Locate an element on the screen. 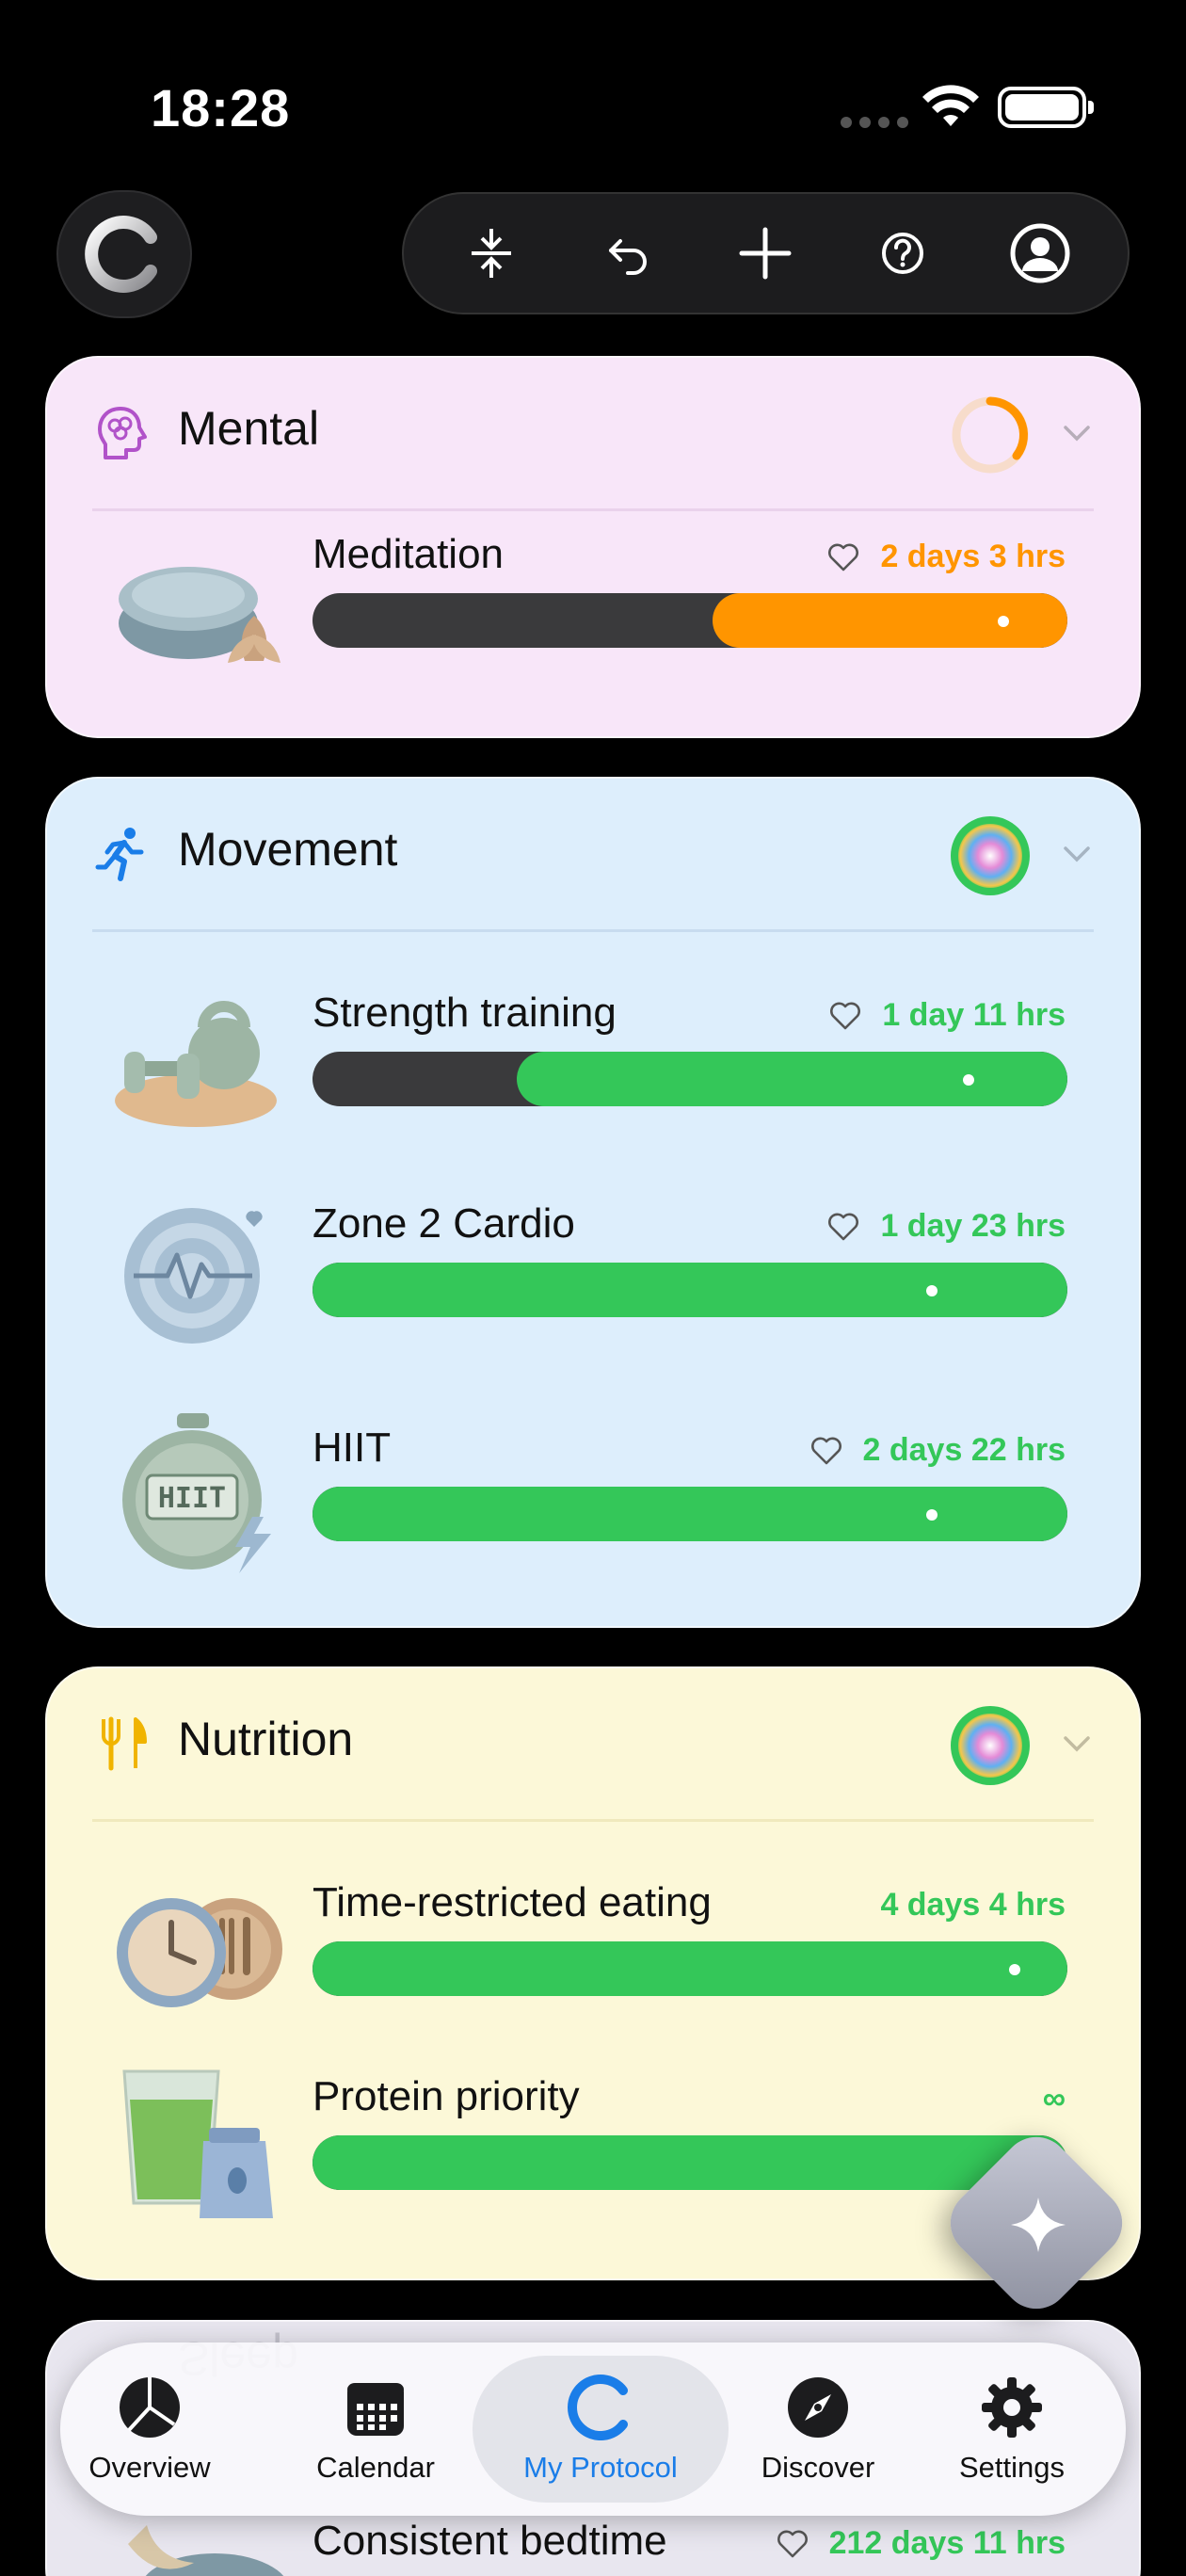 This screenshot has width=1186, height=2576. progress-ring-icon is located at coordinates (990, 435).